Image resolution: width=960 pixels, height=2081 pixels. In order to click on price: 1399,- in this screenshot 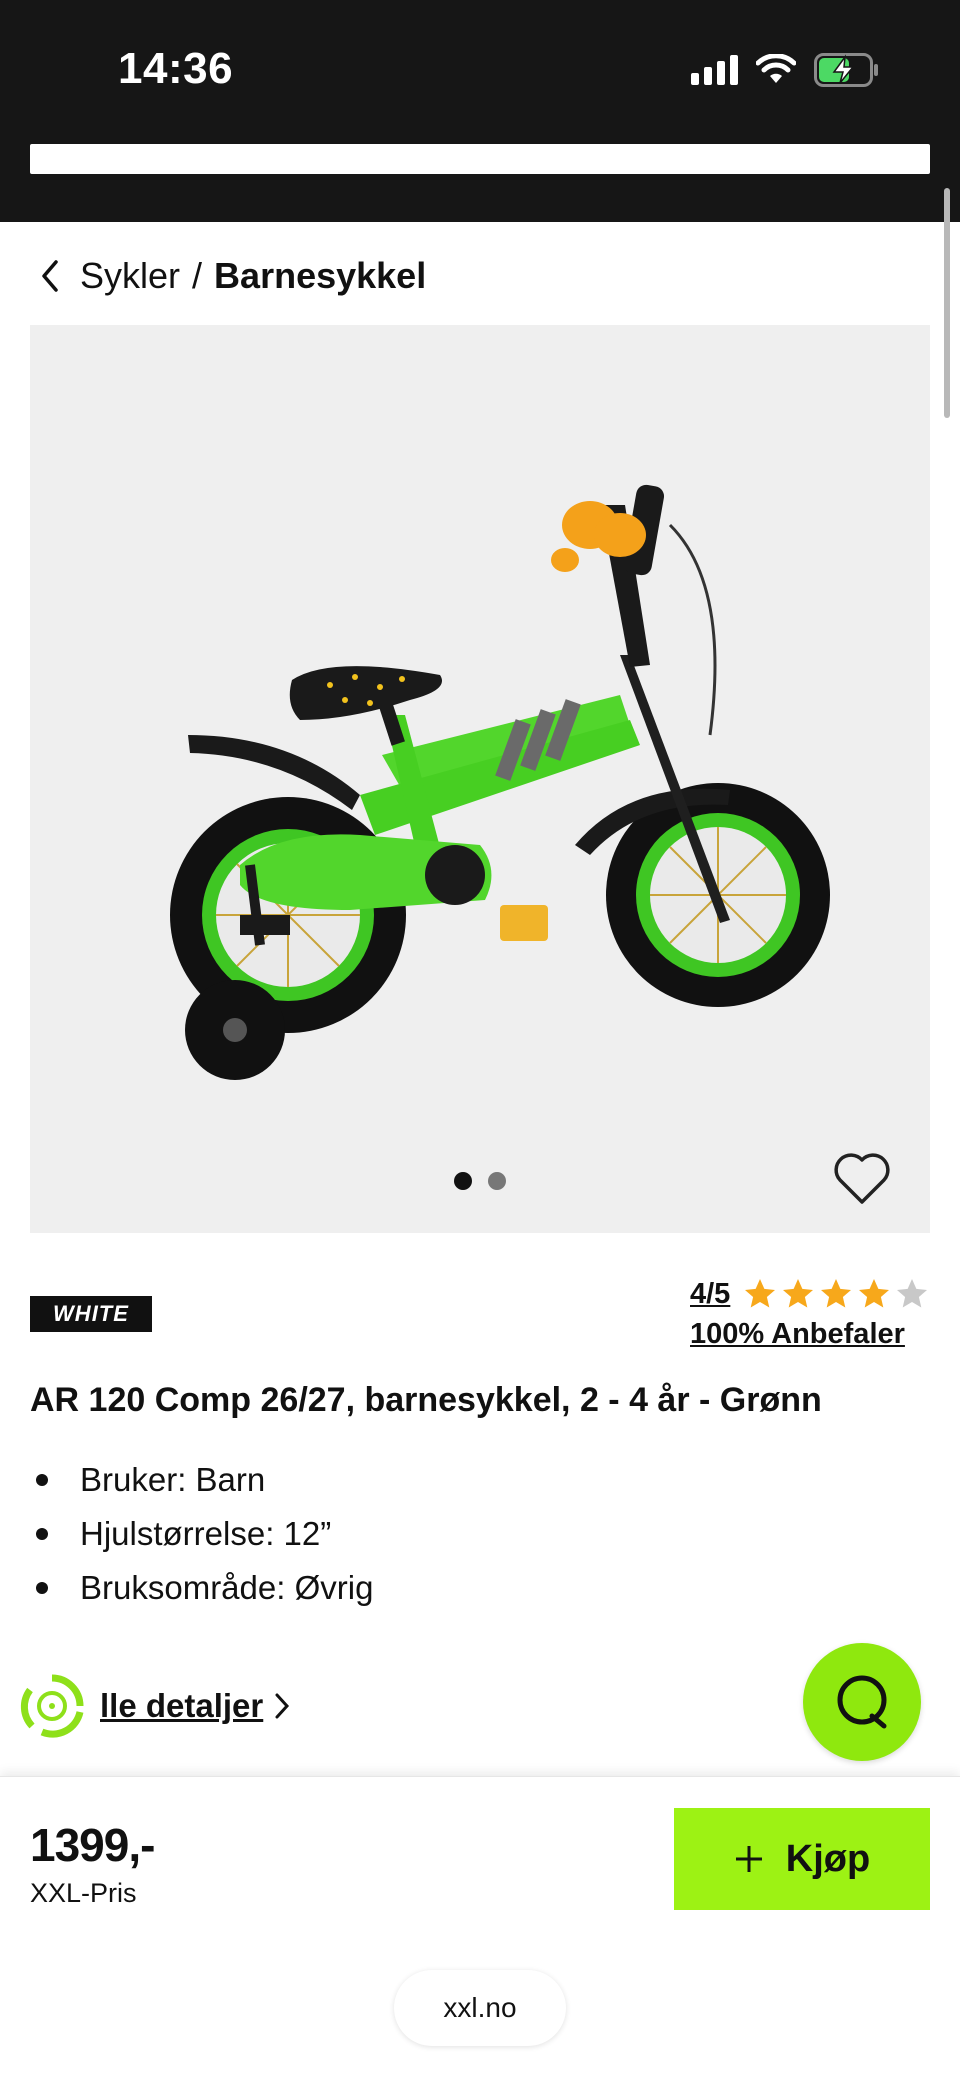, I will do `click(92, 1845)`.